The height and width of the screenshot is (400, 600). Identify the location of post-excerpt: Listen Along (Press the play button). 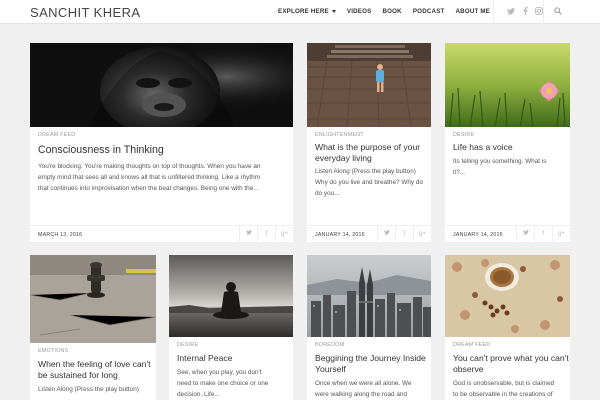
(88, 390).